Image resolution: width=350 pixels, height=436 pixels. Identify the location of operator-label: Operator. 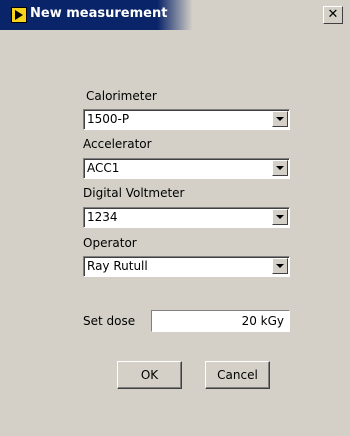
(110, 243).